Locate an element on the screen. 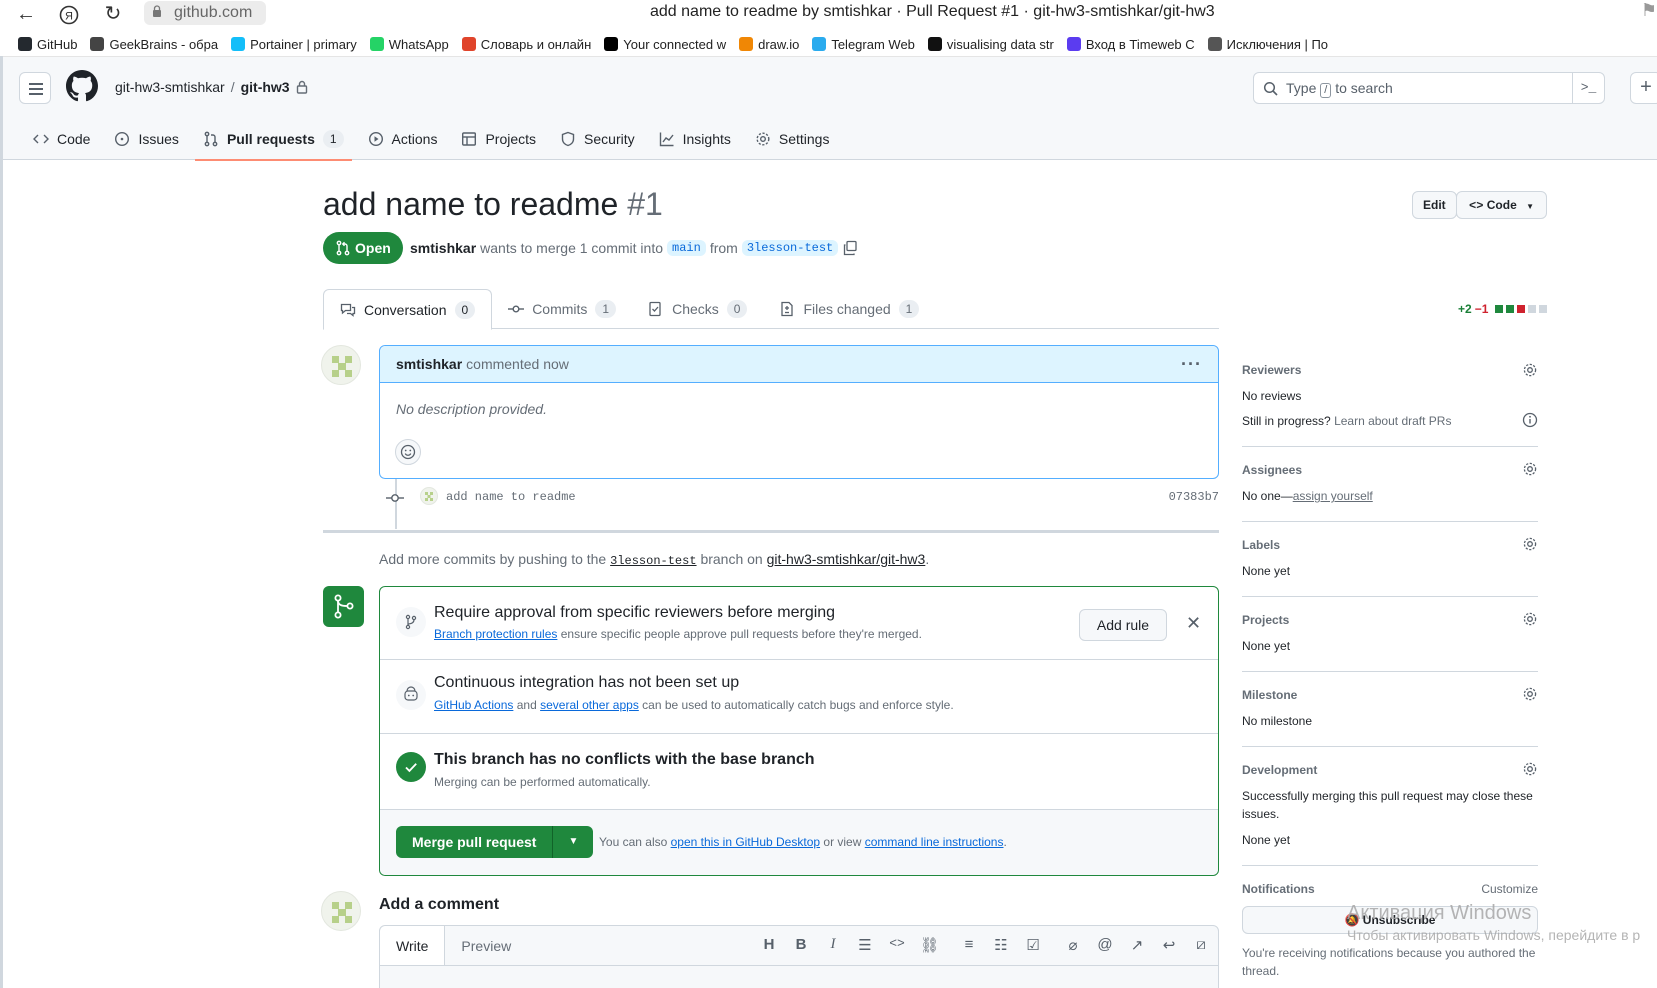 The image size is (1657, 988). command-palette-icon: >_ is located at coordinates (1588, 88).